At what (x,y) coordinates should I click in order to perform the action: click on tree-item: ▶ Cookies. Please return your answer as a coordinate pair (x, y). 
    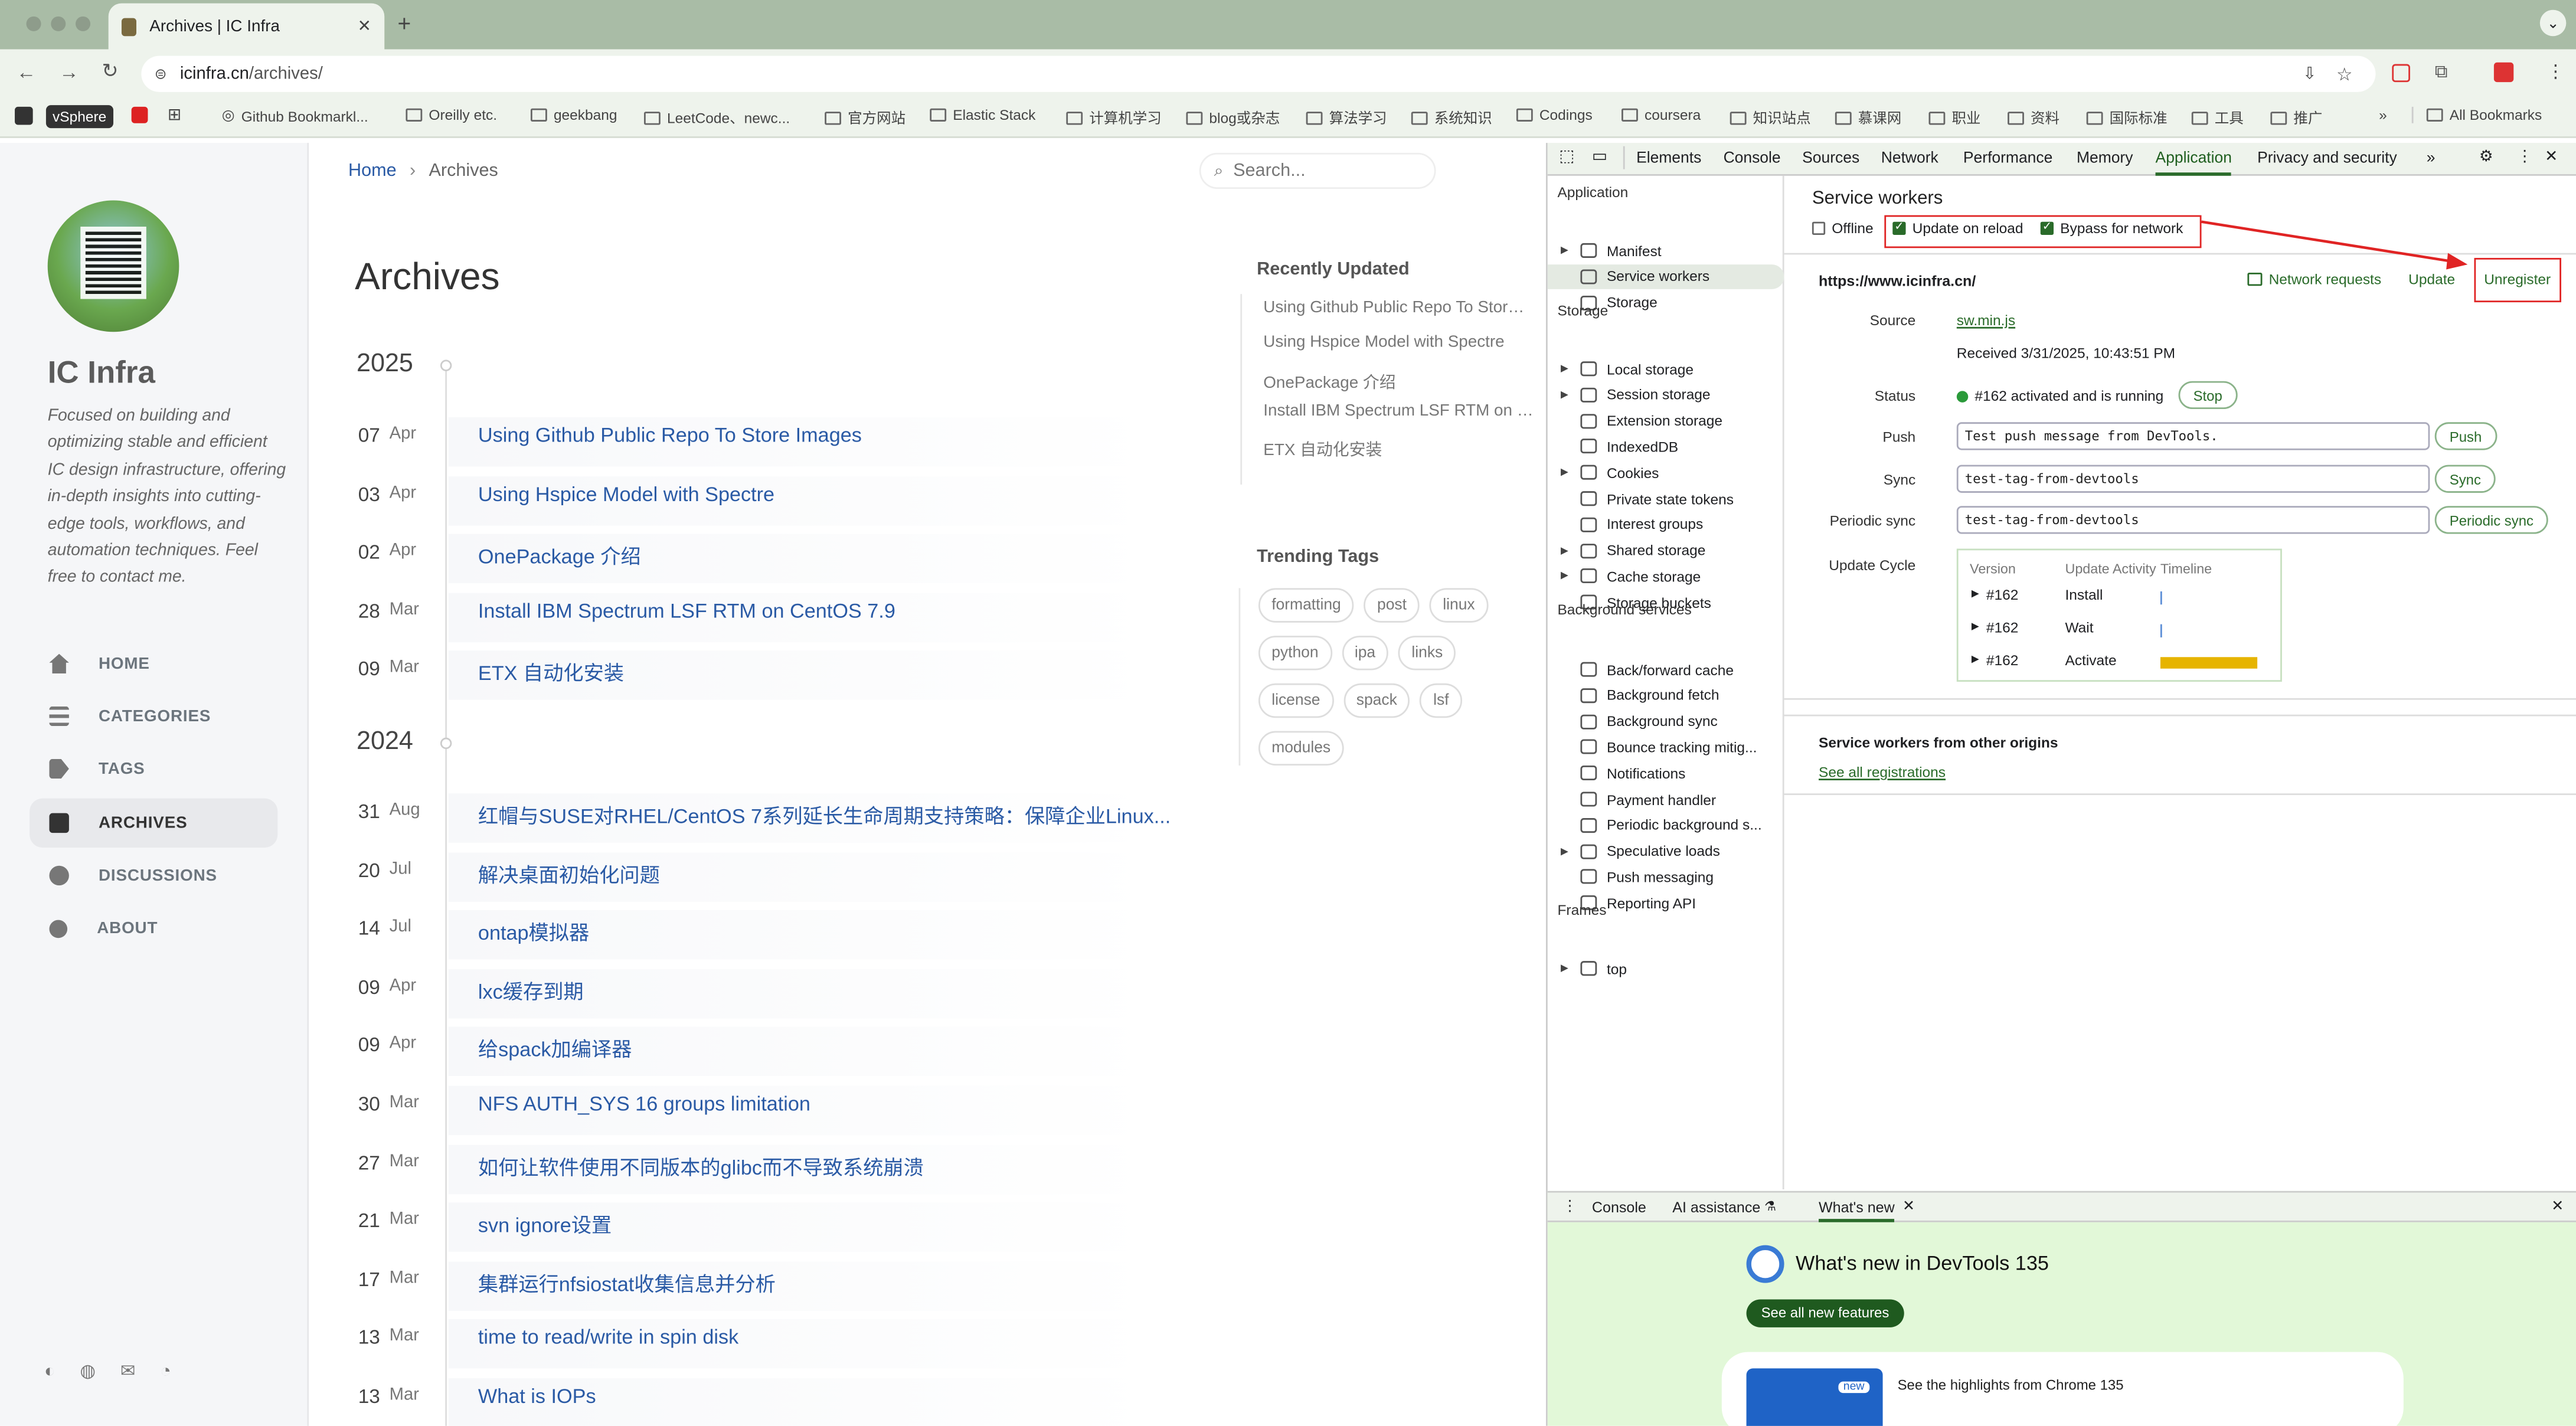
    Looking at the image, I should click on (1666, 472).